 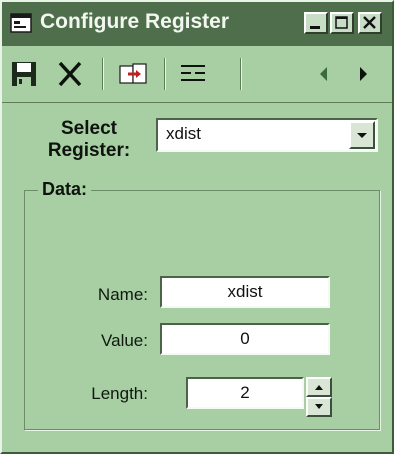 What do you see at coordinates (245, 339) in the screenshot?
I see `value-field: 0` at bounding box center [245, 339].